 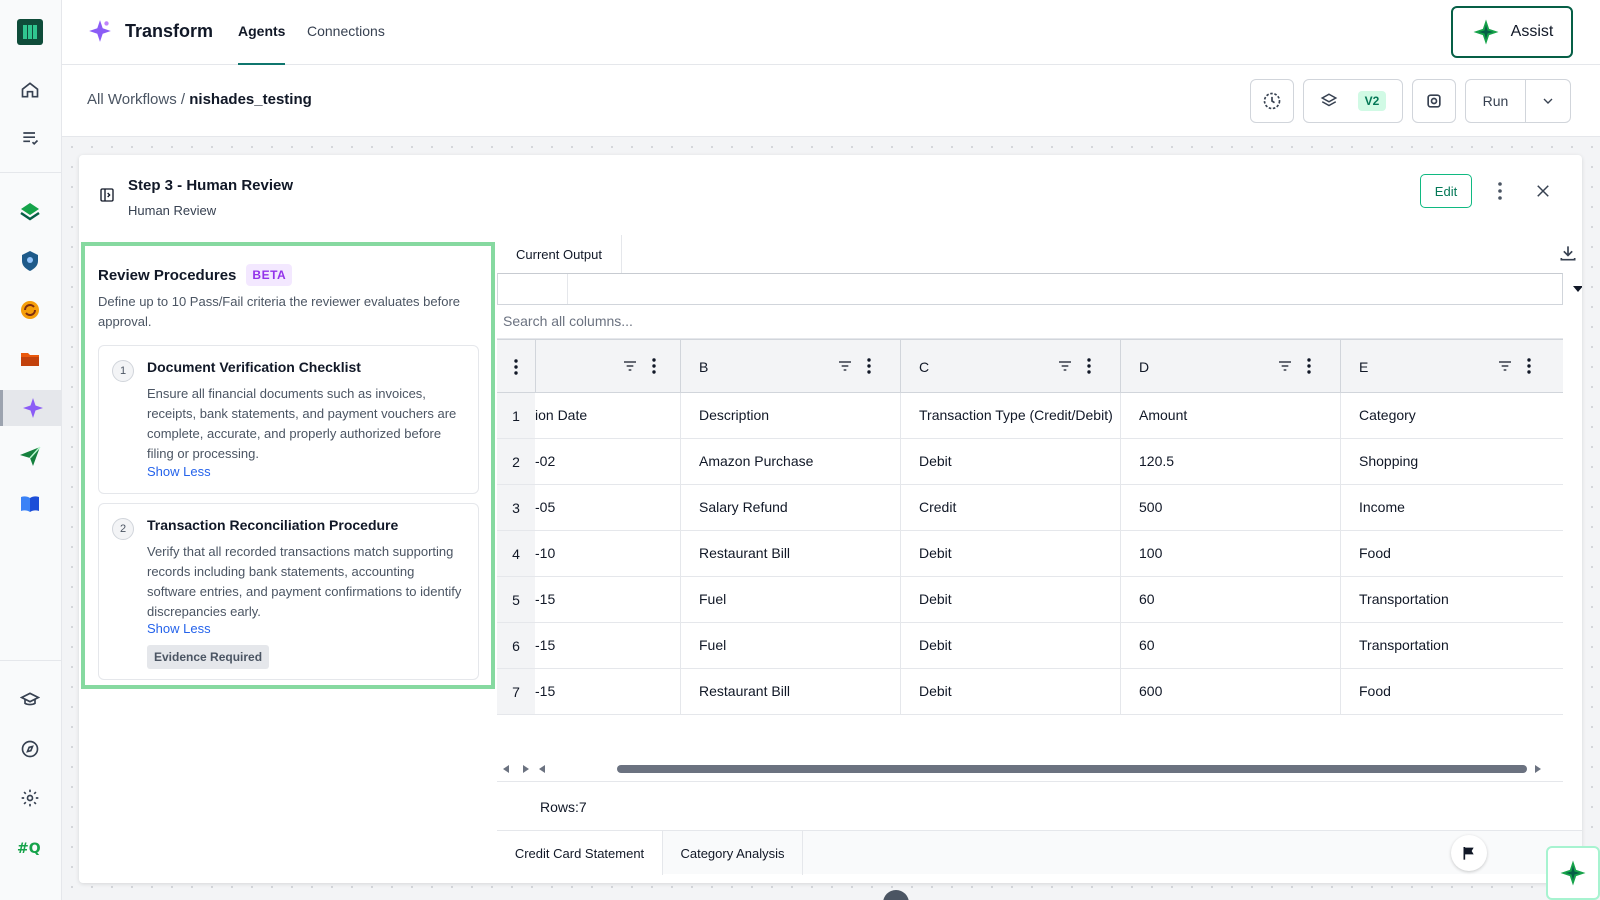 What do you see at coordinates (262, 44) in the screenshot?
I see `tab-agents: Agents` at bounding box center [262, 44].